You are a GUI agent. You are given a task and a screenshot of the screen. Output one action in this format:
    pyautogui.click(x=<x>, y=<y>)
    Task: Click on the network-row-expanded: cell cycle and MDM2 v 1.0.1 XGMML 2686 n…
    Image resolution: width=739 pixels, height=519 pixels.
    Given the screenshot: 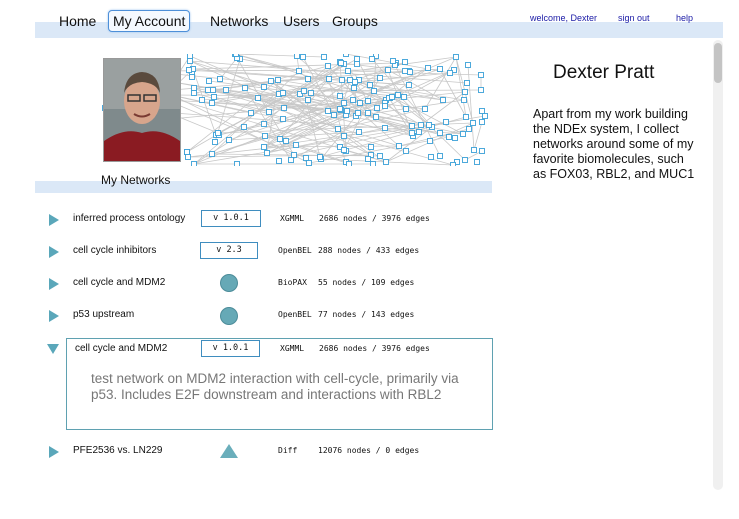 What is the action you would take?
    pyautogui.click(x=263, y=350)
    